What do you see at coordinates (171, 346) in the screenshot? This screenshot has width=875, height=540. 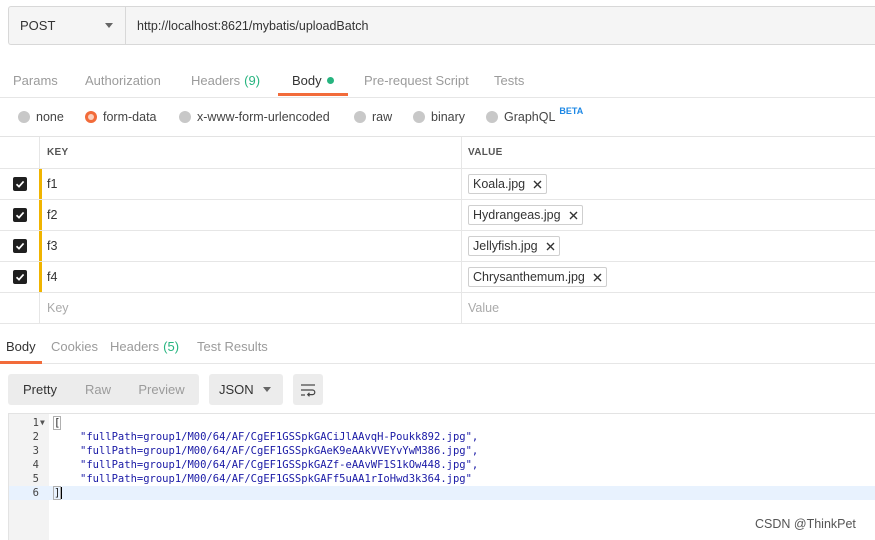 I see `headers-count: (5)` at bounding box center [171, 346].